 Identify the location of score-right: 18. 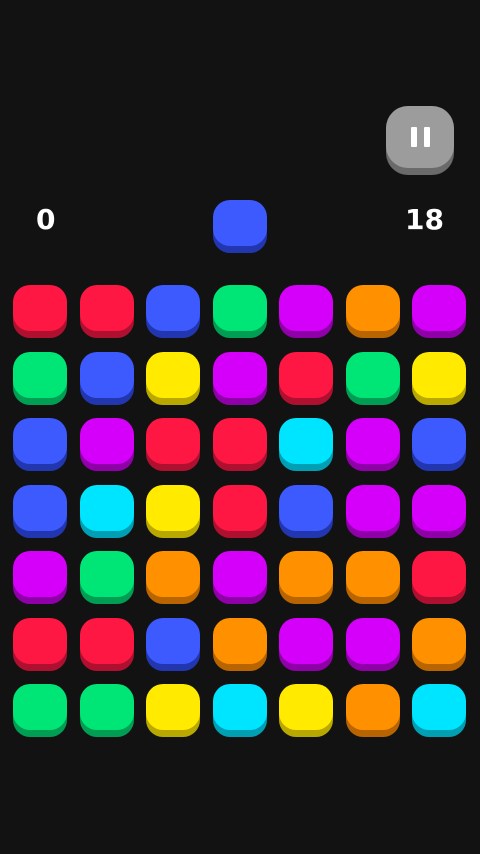
(424, 219).